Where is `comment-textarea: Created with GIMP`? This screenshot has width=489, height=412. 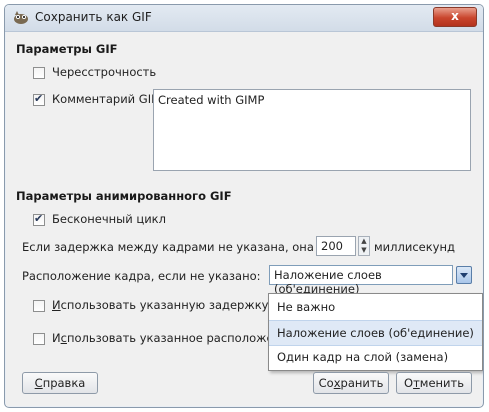
comment-textarea: Created with GIMP is located at coordinates (312, 130).